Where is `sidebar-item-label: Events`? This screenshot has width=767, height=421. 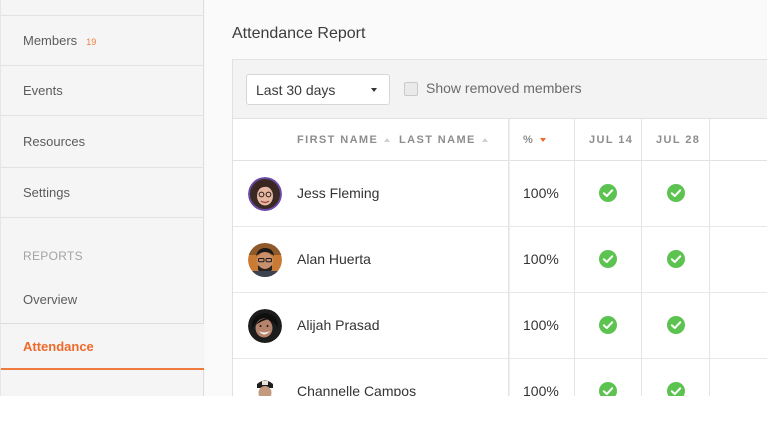 sidebar-item-label: Events is located at coordinates (43, 90).